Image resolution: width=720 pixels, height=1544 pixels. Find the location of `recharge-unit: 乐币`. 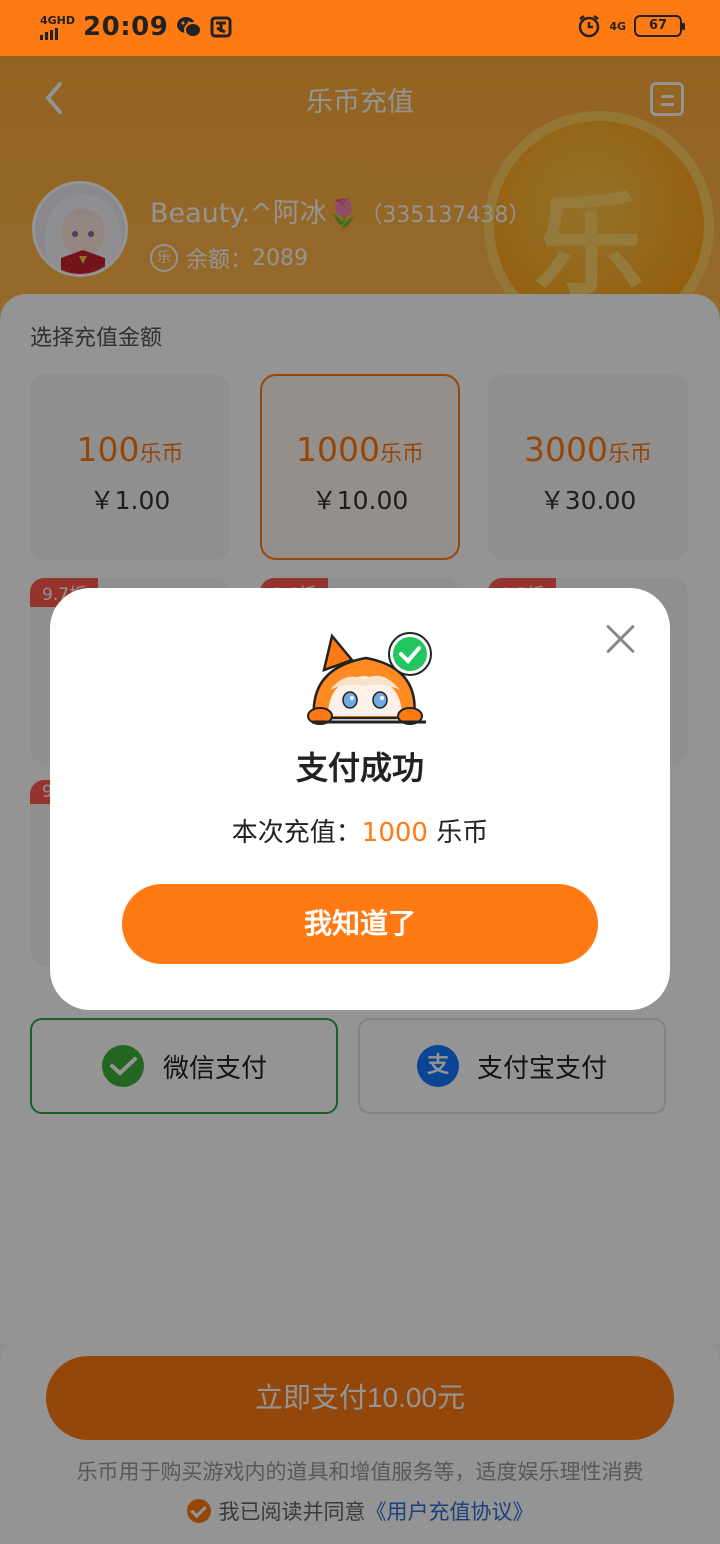

recharge-unit: 乐币 is located at coordinates (458, 833).